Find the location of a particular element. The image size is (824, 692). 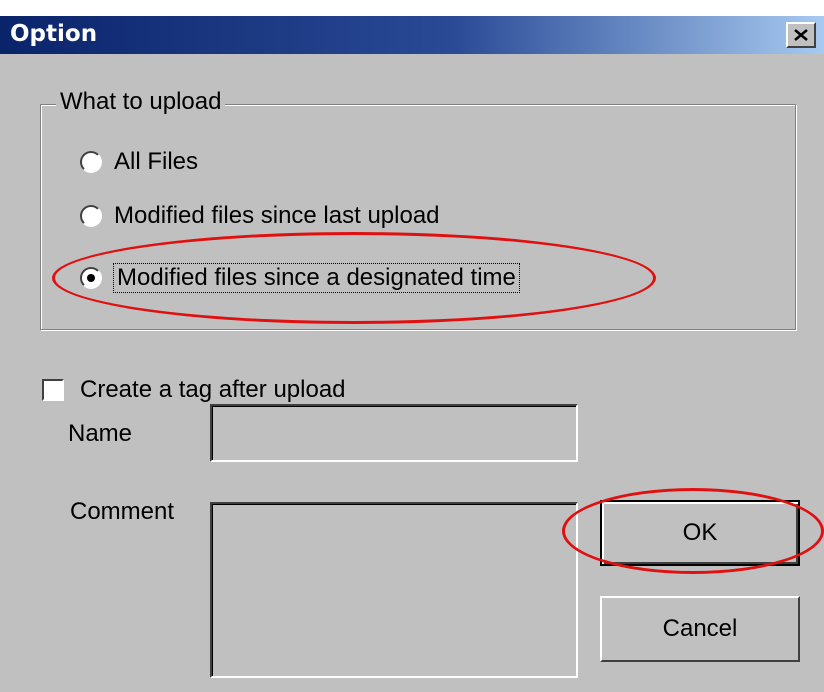

ok-button: OK is located at coordinates (700, 533).